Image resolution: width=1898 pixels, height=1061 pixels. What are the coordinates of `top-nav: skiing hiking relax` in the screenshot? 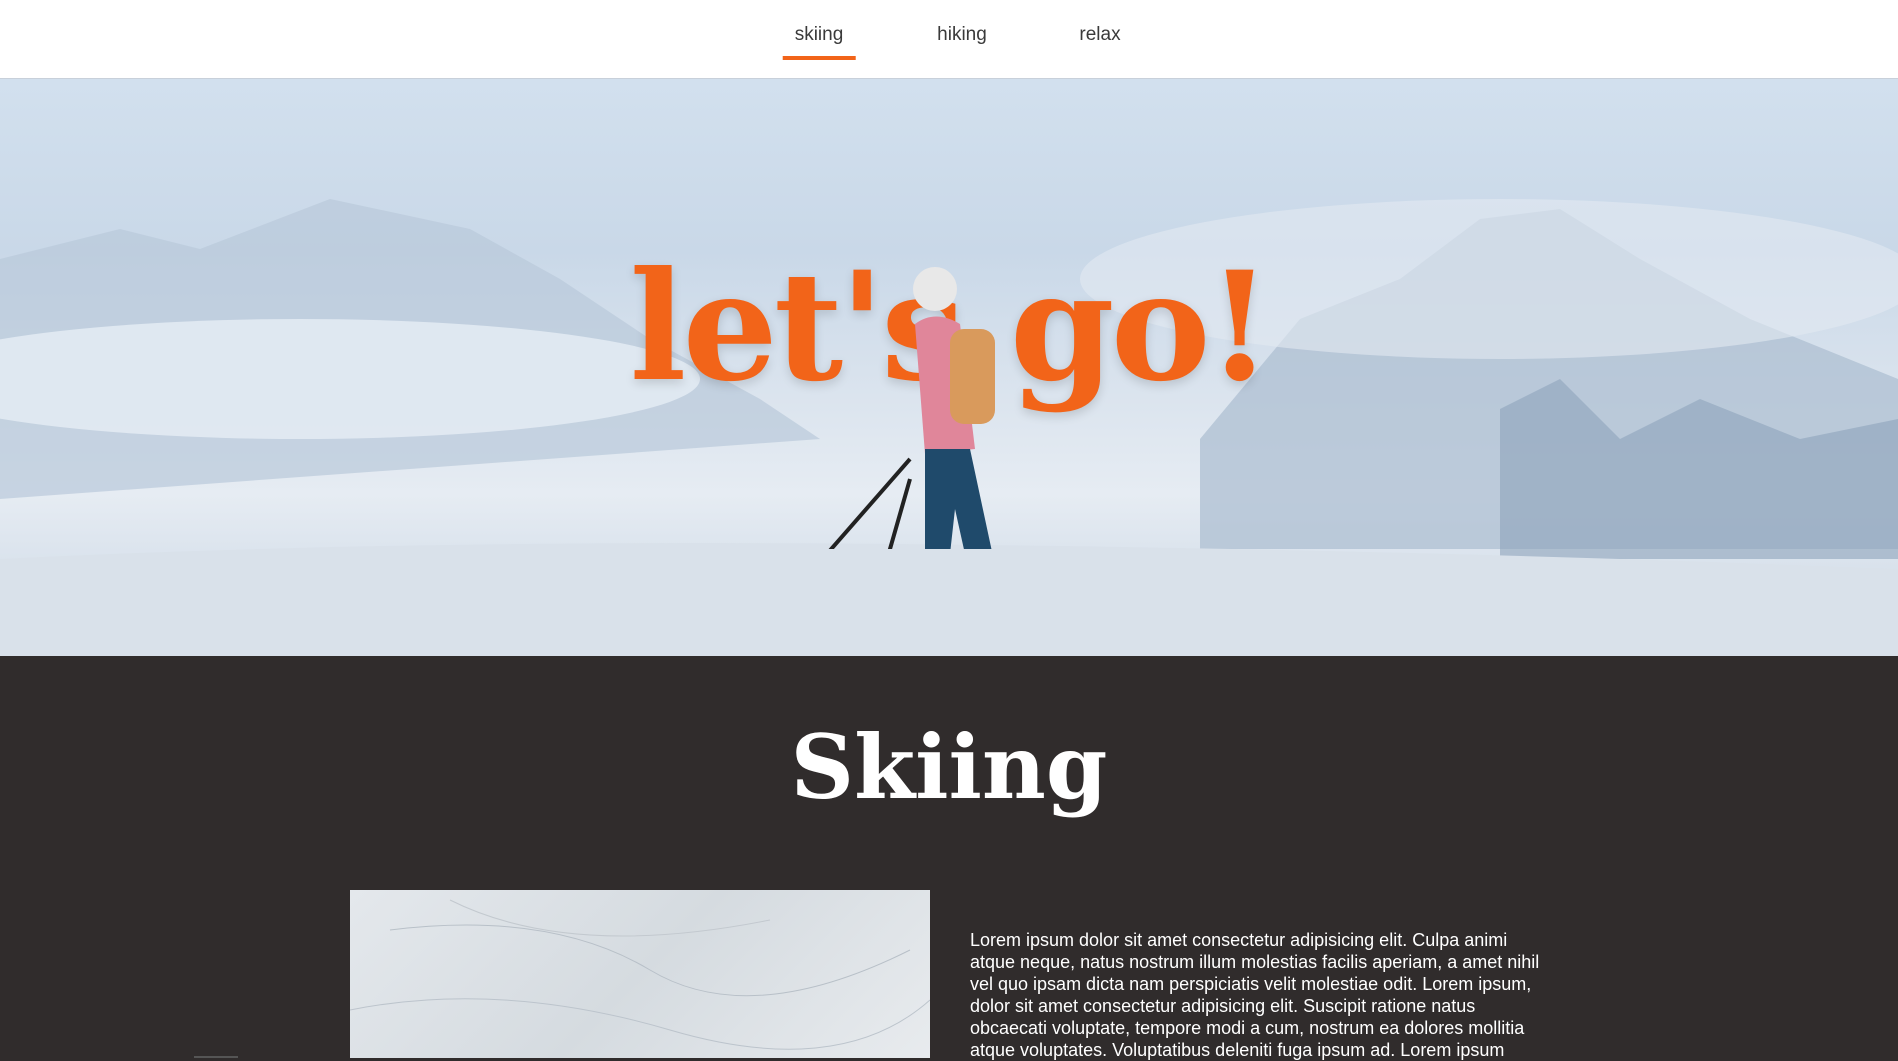 It's located at (949, 39).